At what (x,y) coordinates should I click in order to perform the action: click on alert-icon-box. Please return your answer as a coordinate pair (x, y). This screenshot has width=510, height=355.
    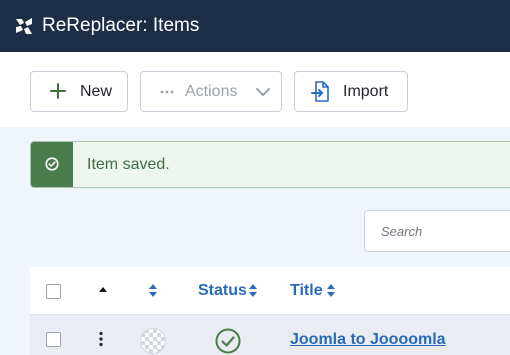
    Looking at the image, I should click on (52, 164).